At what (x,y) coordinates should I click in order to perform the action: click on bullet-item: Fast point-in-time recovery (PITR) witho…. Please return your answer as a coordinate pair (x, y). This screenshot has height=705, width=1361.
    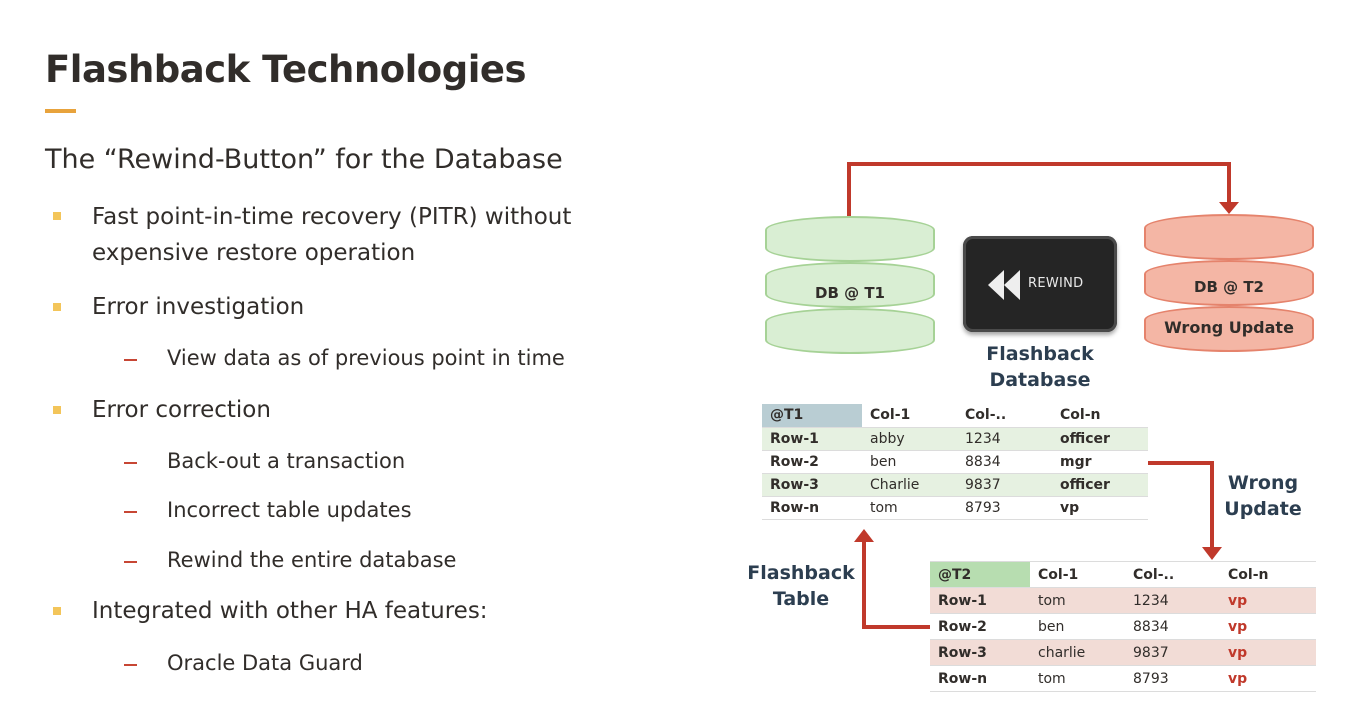
    Looking at the image, I should click on (332, 235).